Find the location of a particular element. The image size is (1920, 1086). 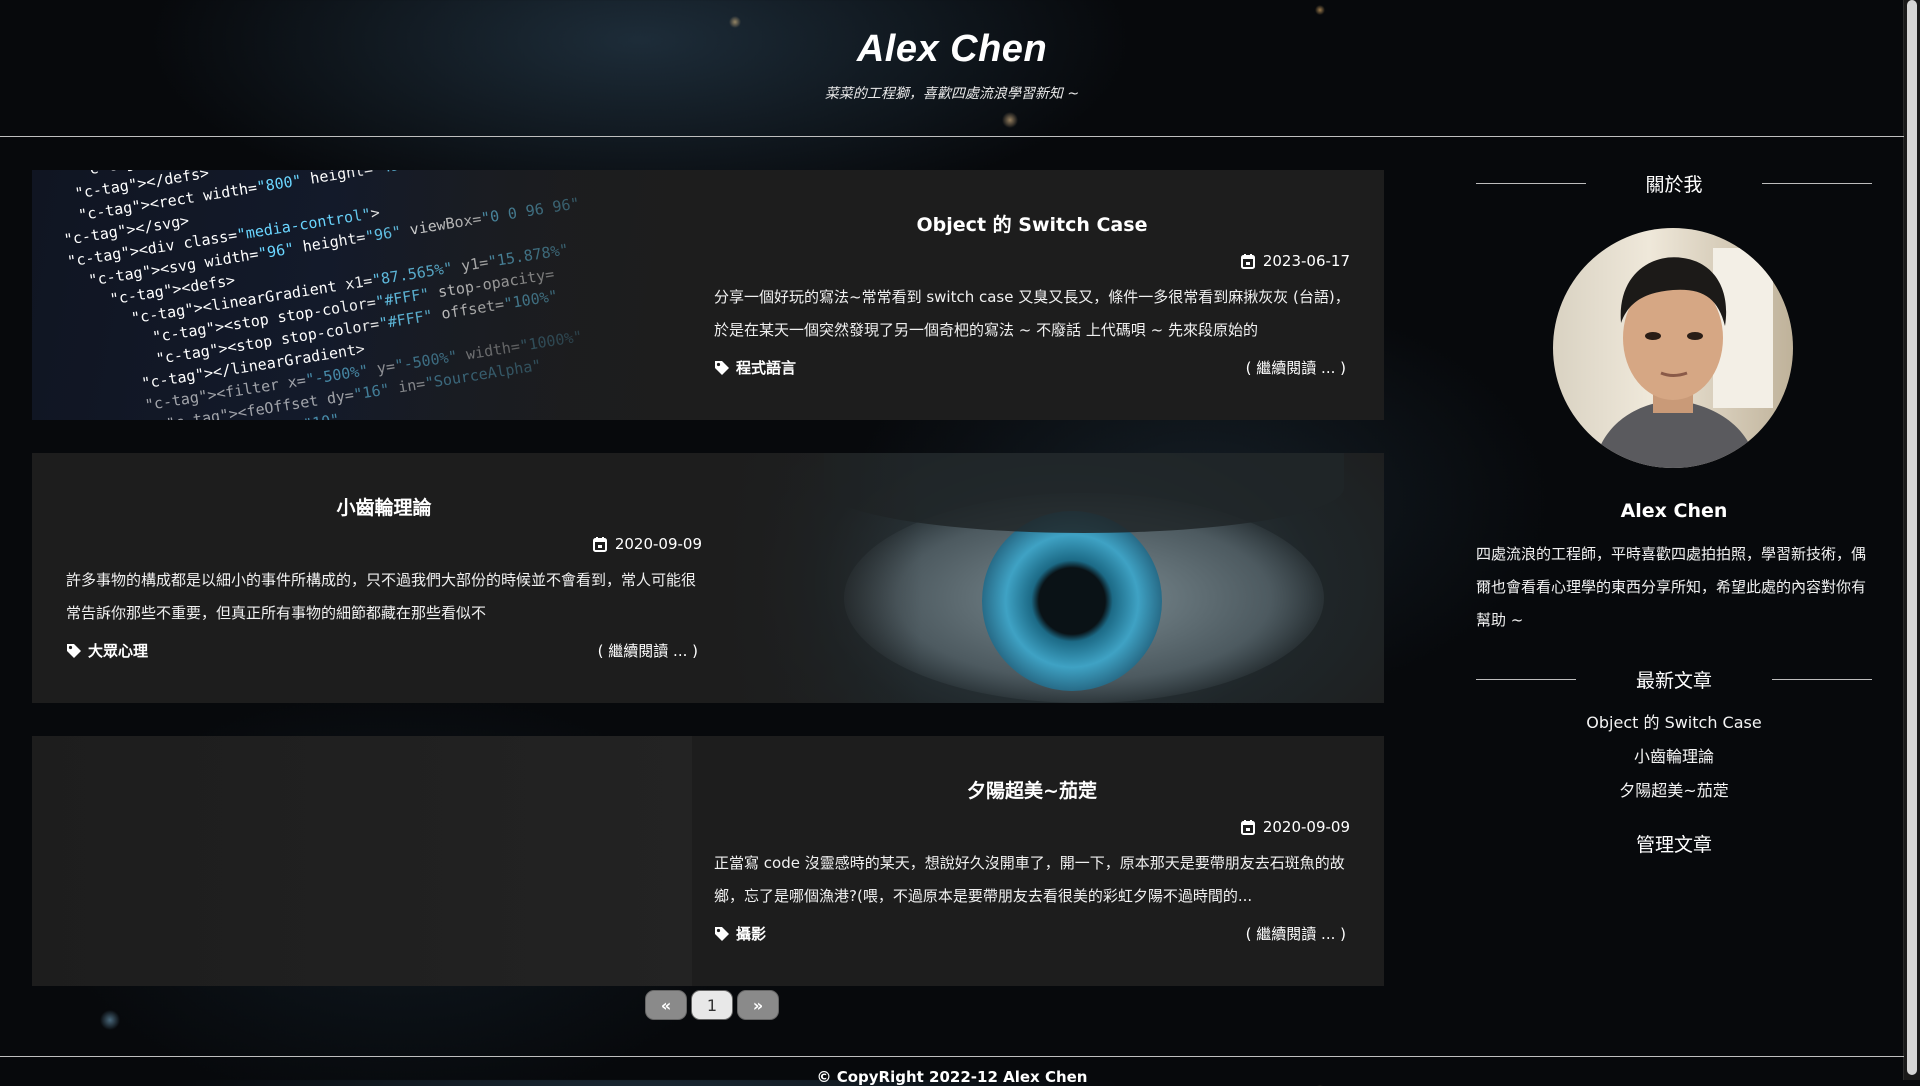

post-tag: 大眾心理 is located at coordinates (107, 650).